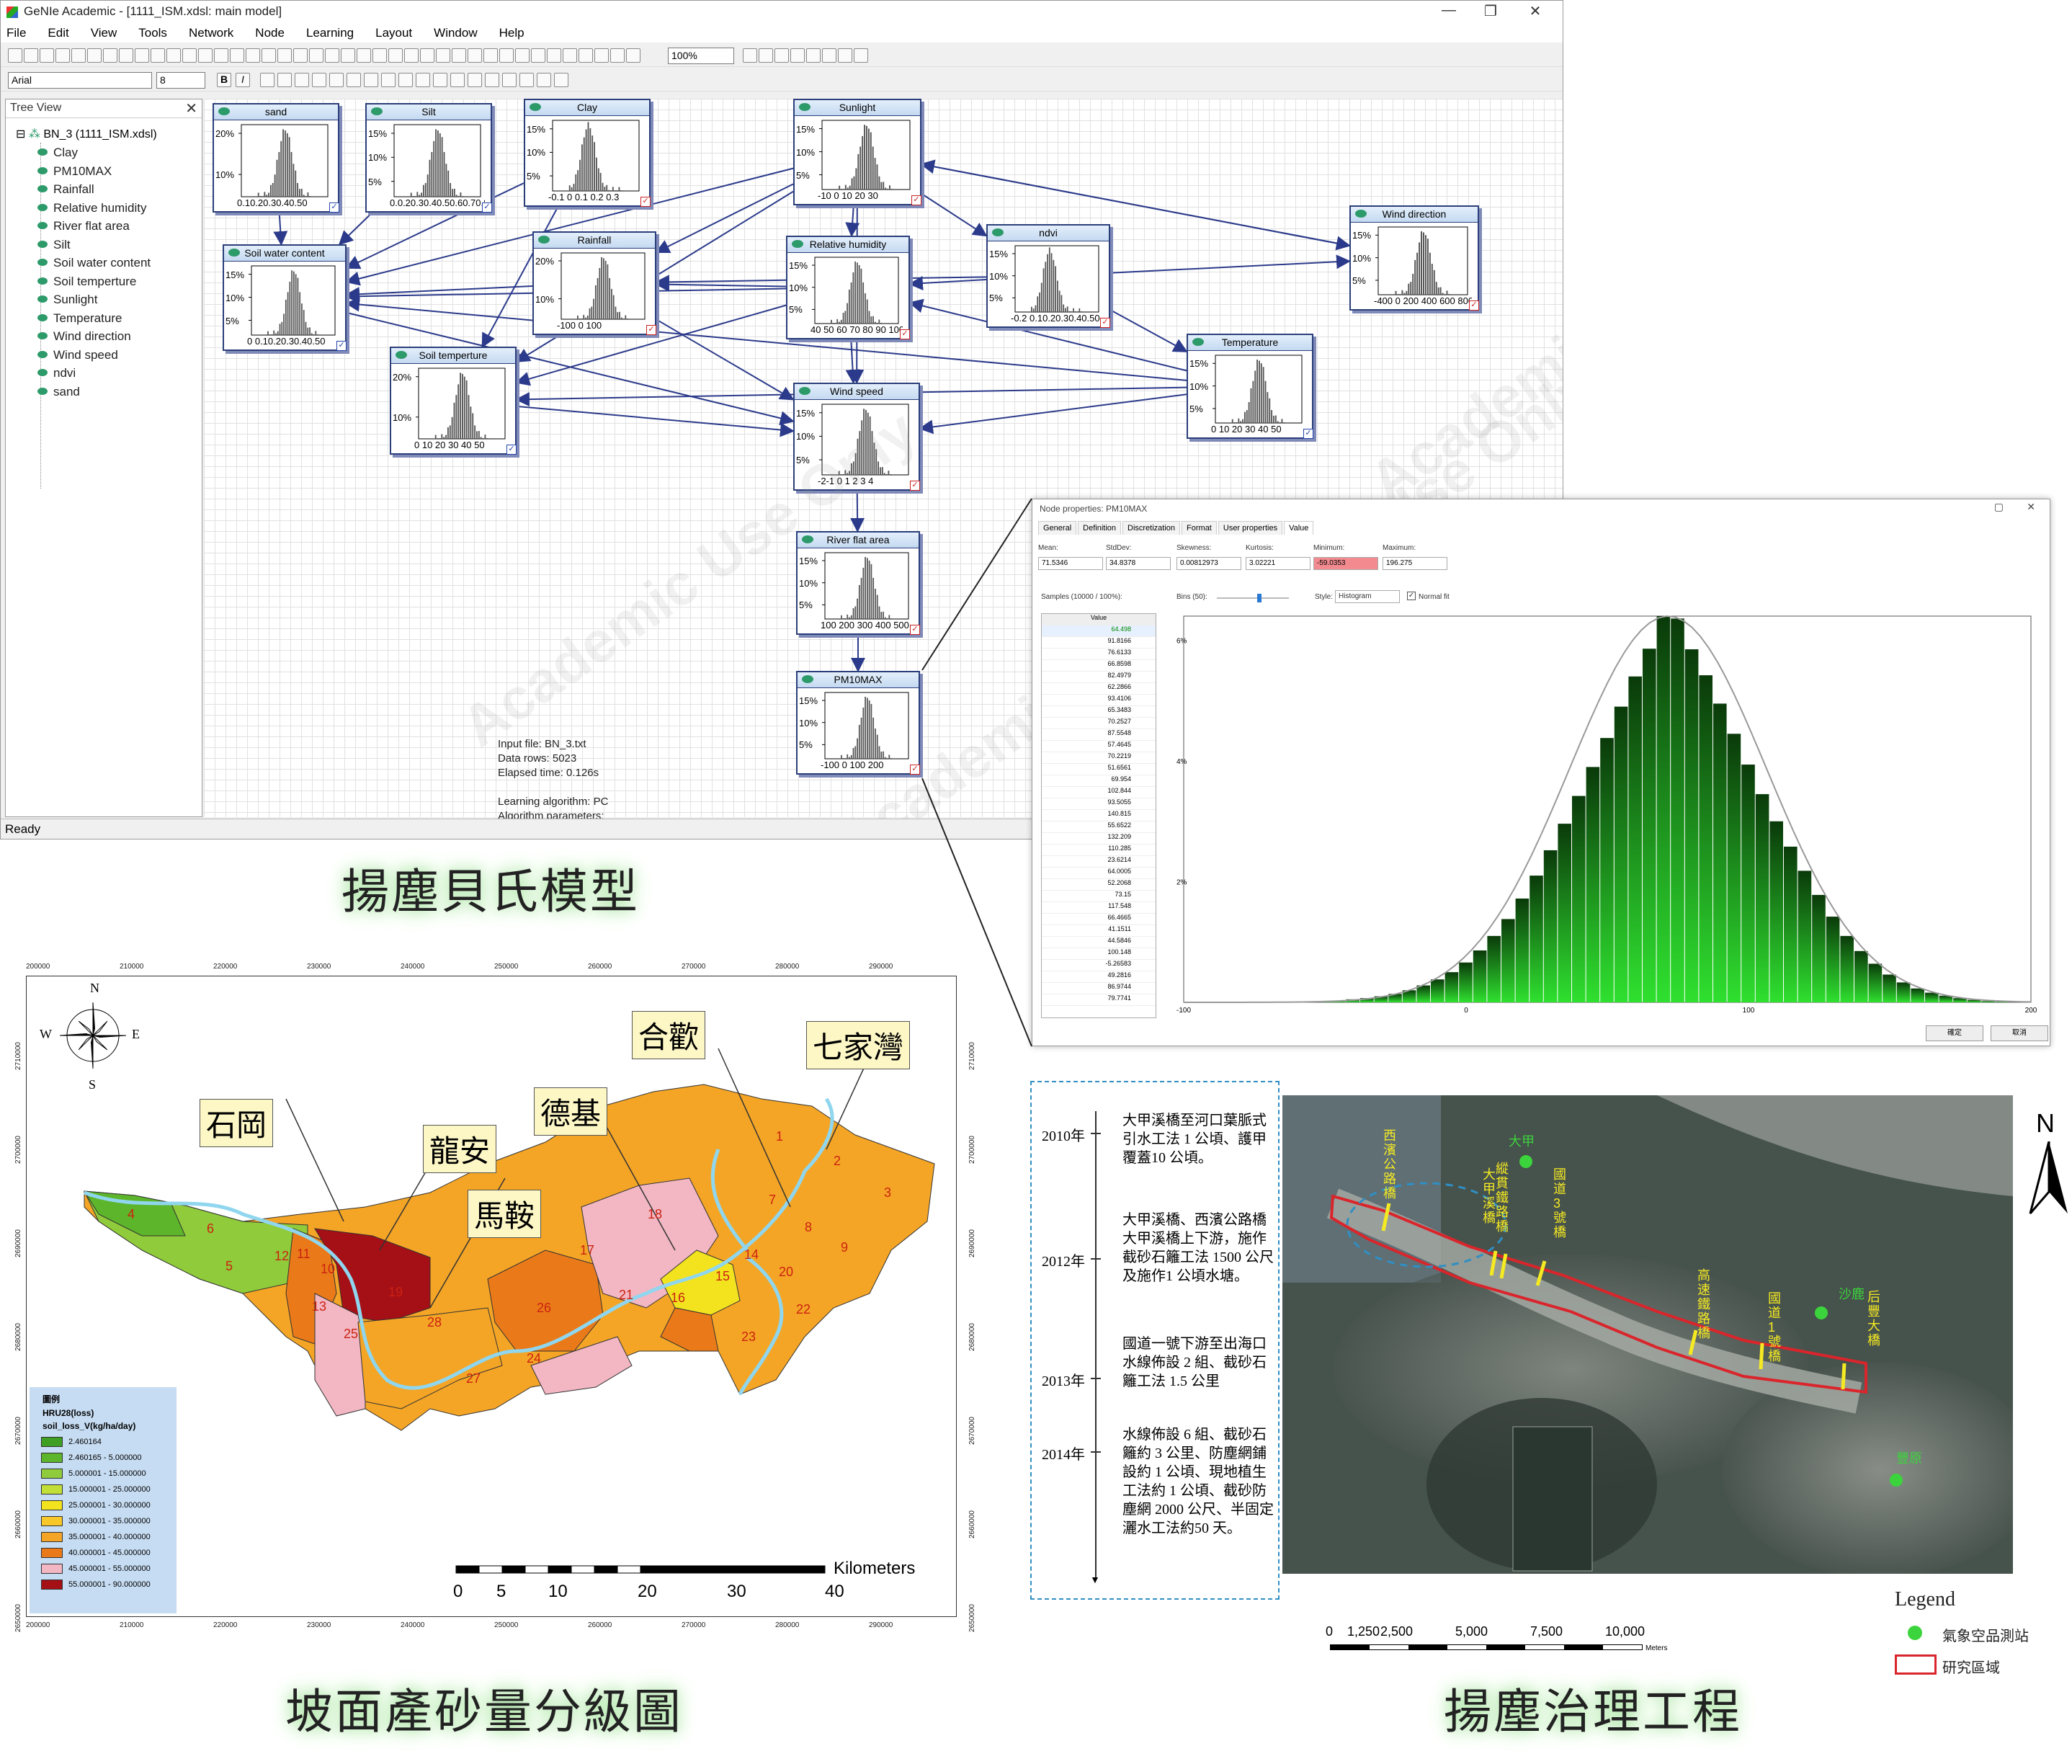  I want to click on subbasin-number: 27, so click(474, 1378).